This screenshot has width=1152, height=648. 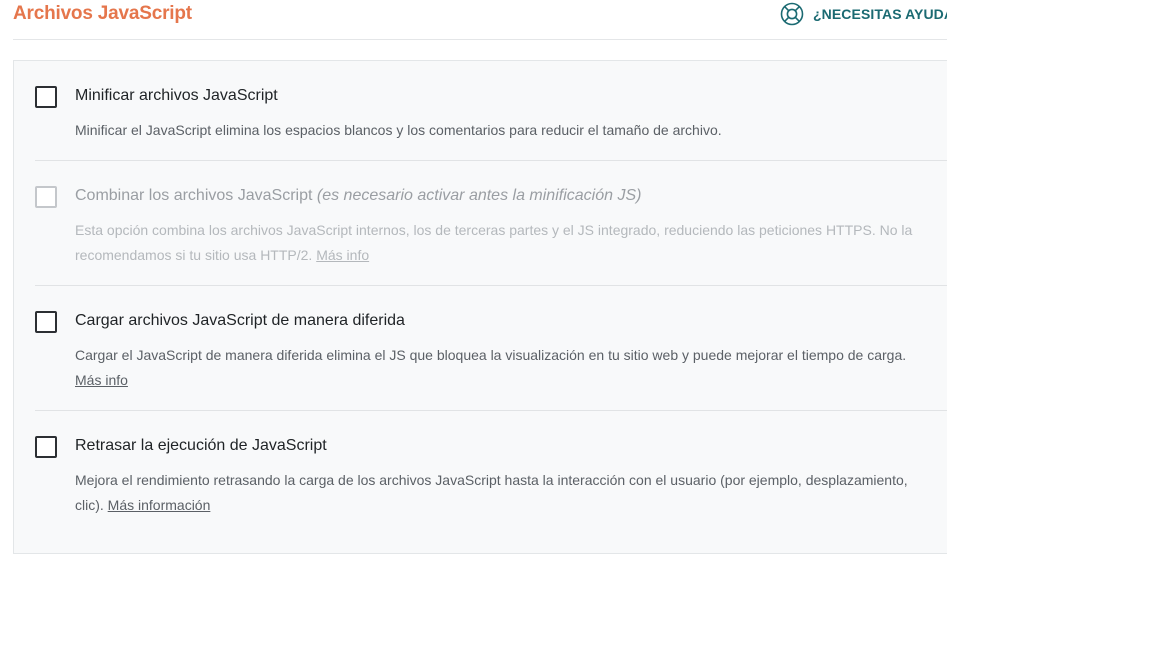 I want to click on option-title-text: Combinar los archivos JavaScript, so click(x=194, y=195).